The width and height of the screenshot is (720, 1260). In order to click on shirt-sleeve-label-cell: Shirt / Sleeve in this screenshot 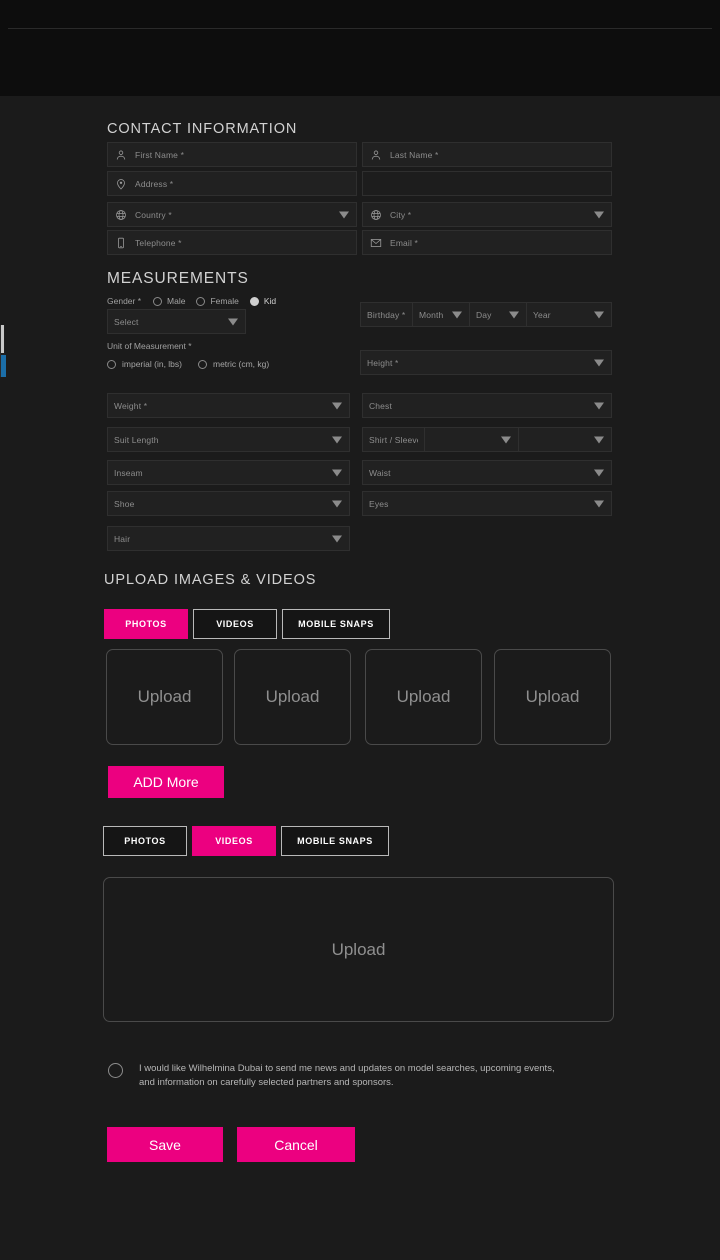, I will do `click(393, 439)`.